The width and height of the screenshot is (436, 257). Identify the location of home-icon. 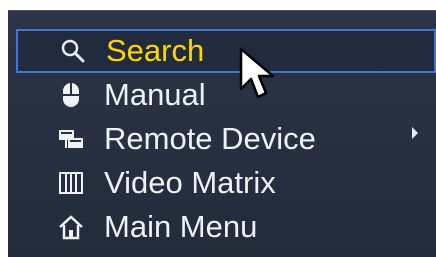
(71, 227).